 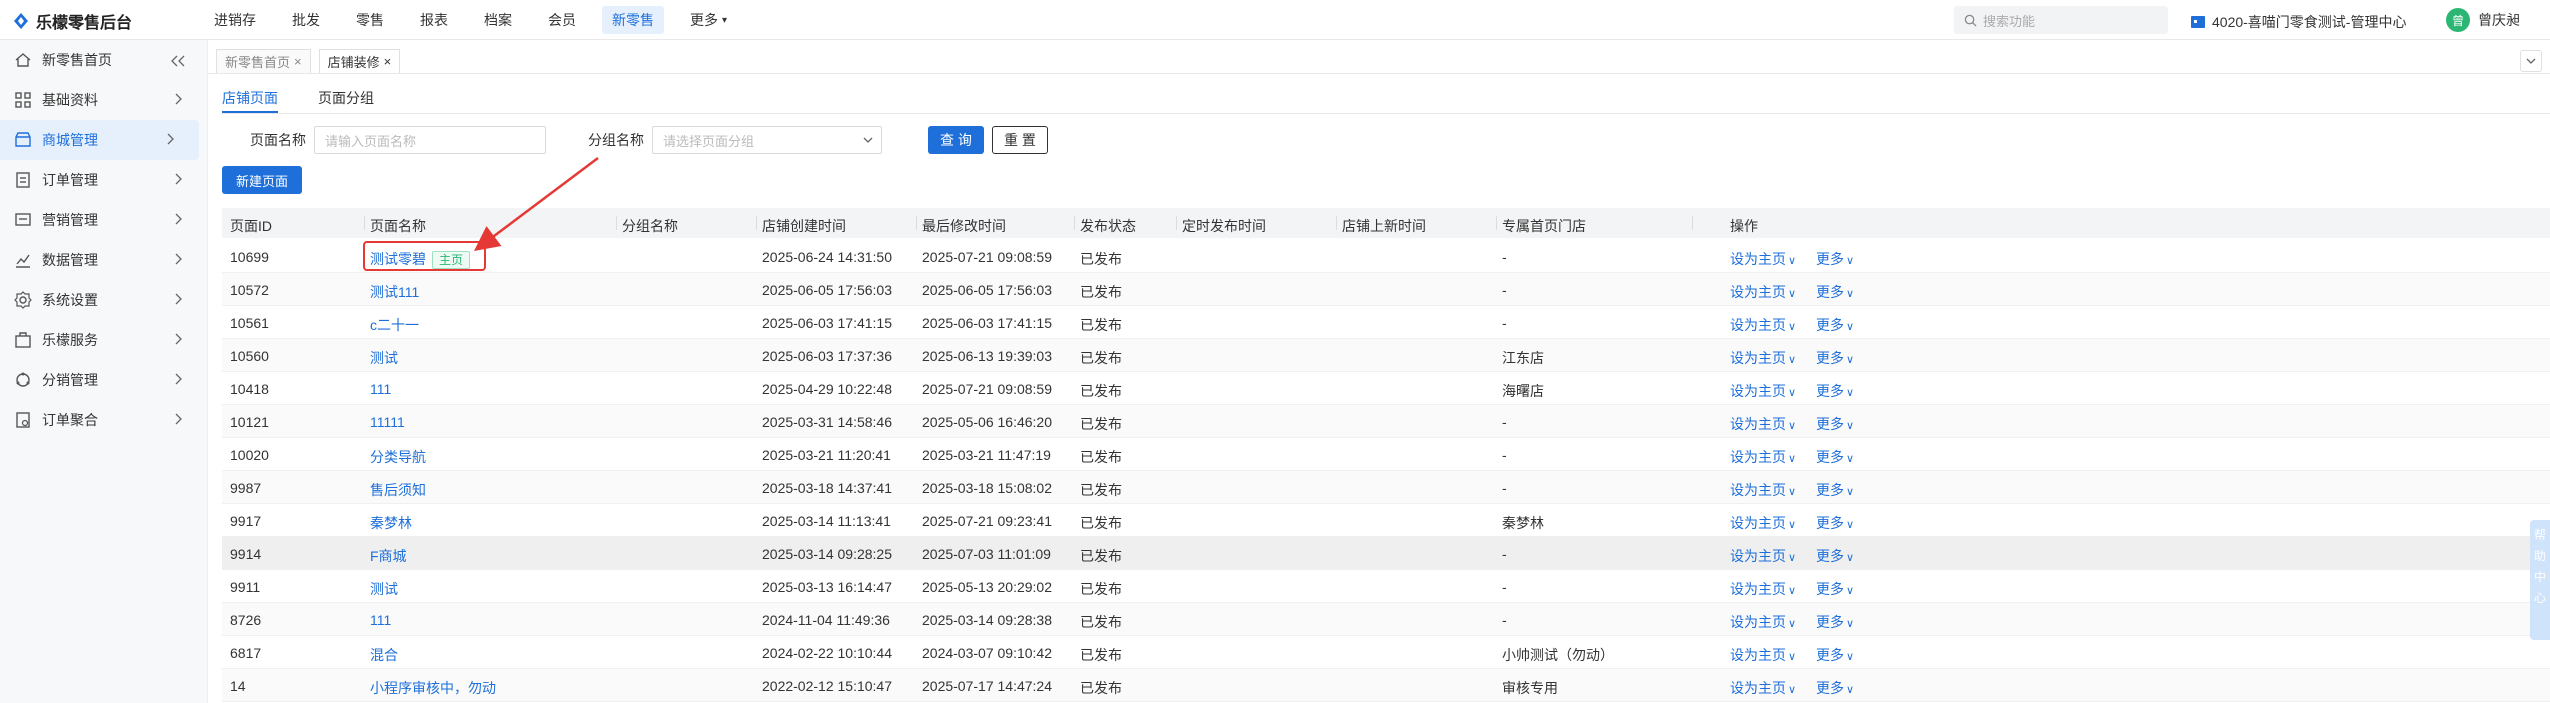 I want to click on sidebar-item: 新零售首页, so click(x=103, y=60).